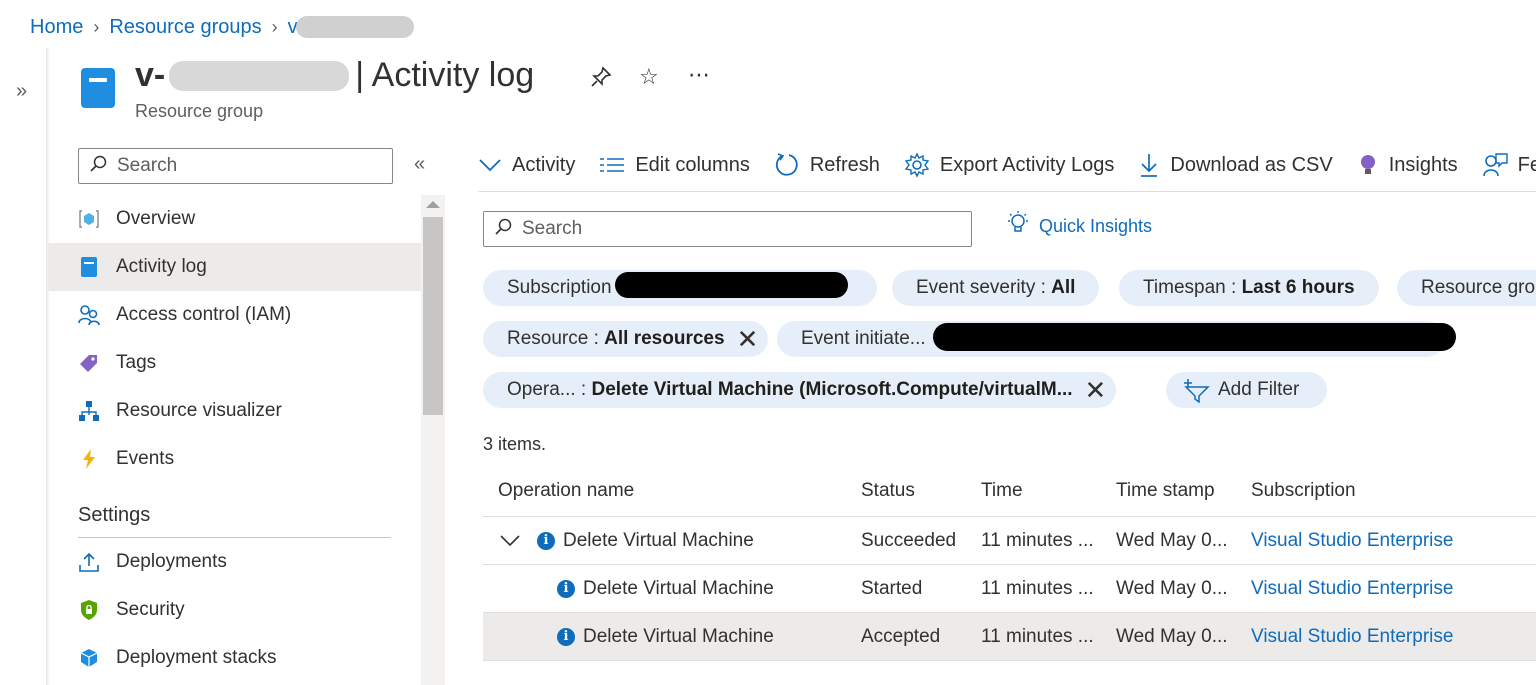 The image size is (1536, 685). I want to click on star-icon: ☆, so click(649, 77).